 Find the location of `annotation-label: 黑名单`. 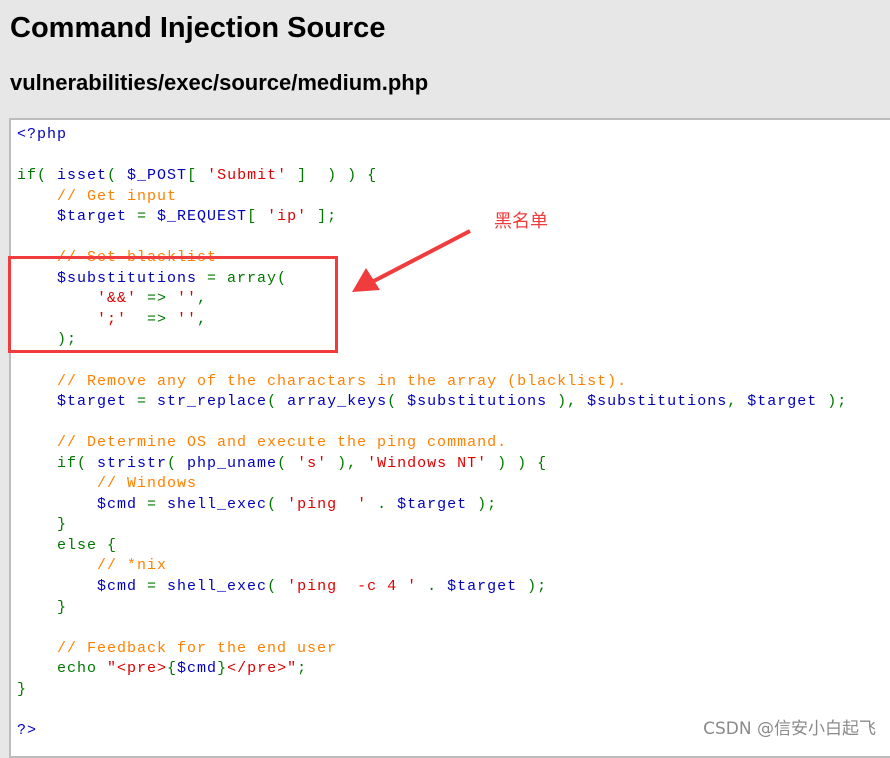

annotation-label: 黑名单 is located at coordinates (521, 221).